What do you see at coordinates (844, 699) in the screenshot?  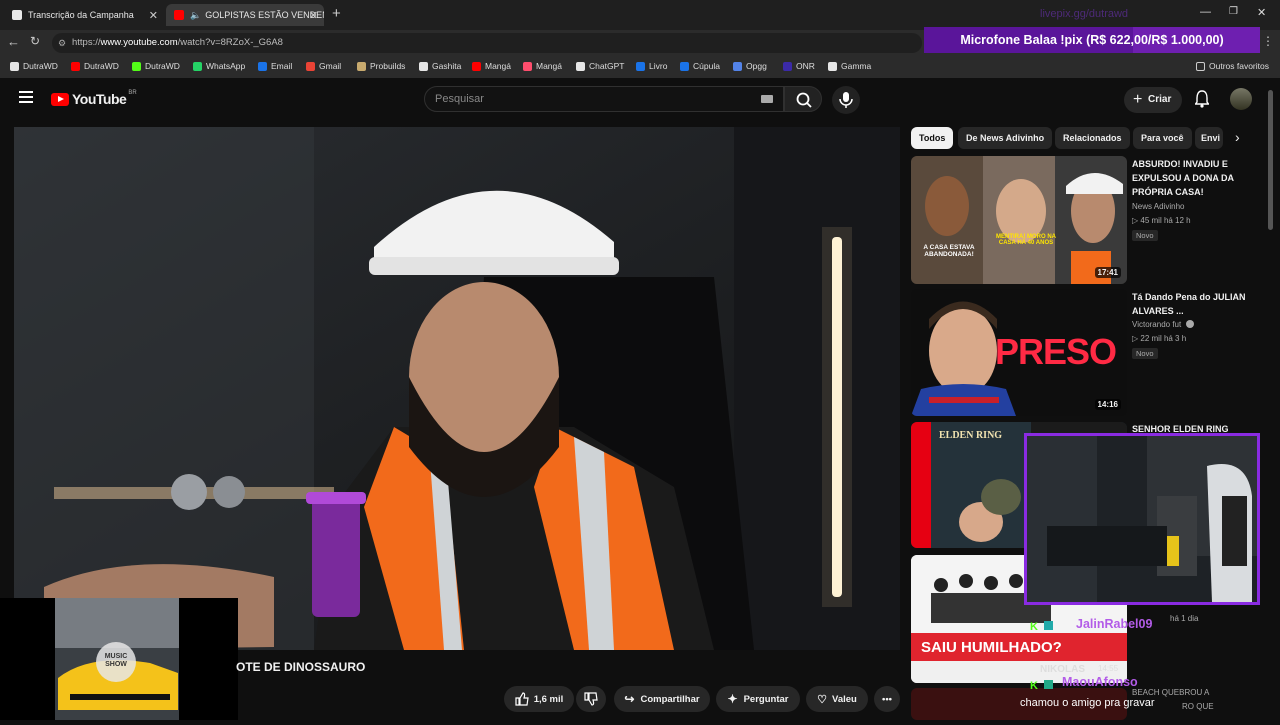 I see `thanks-label: Valeu` at bounding box center [844, 699].